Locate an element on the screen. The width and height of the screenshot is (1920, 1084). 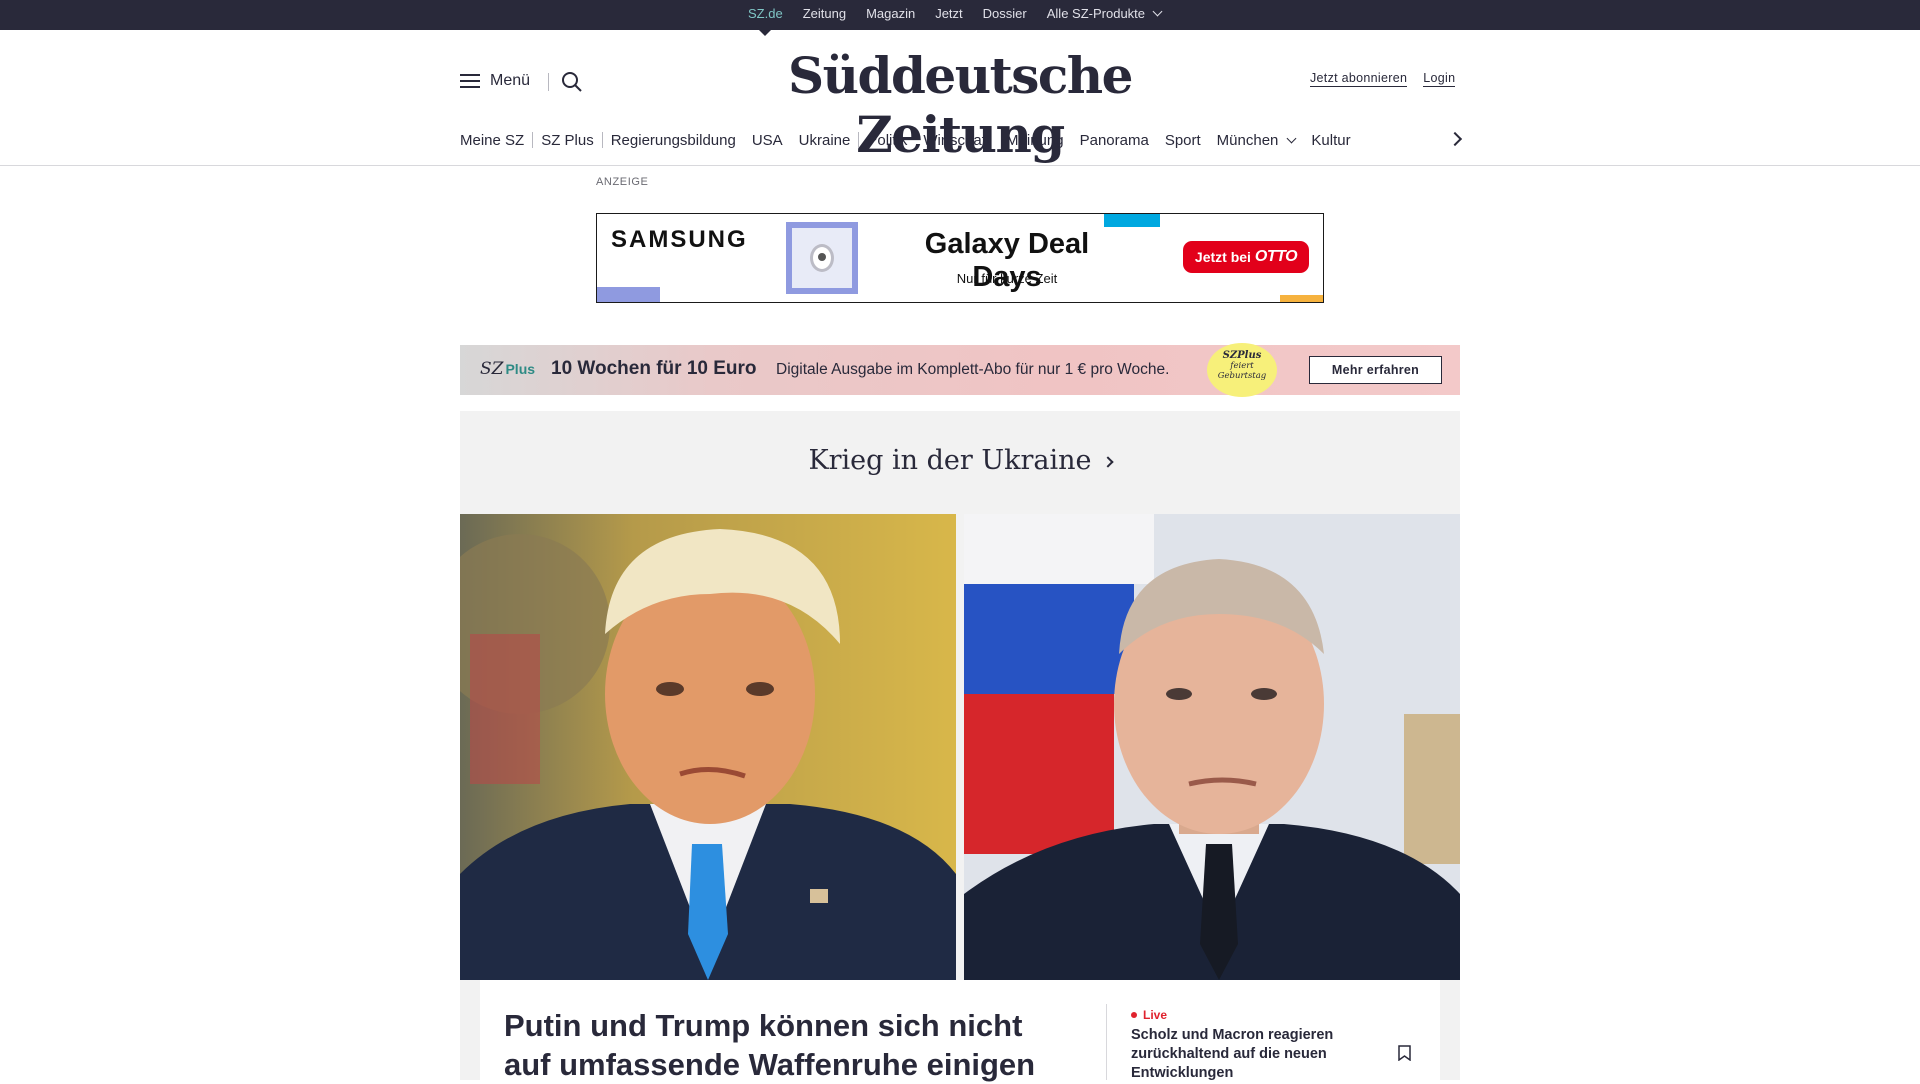
search-icon is located at coordinates (572, 82).